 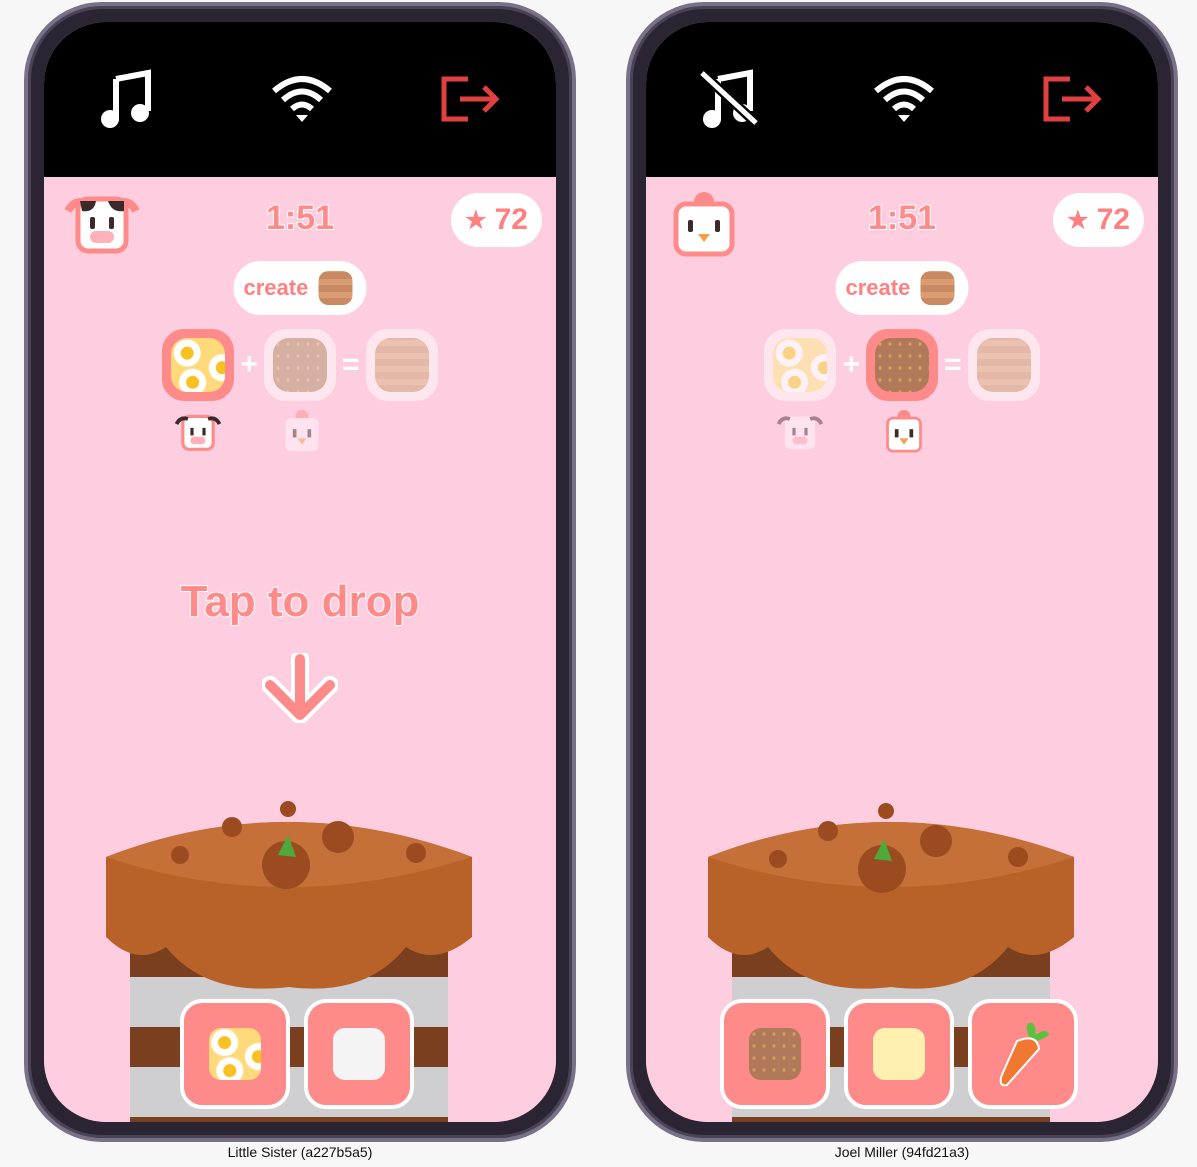 I want to click on tray-item-carrot, so click(x=1023, y=1054).